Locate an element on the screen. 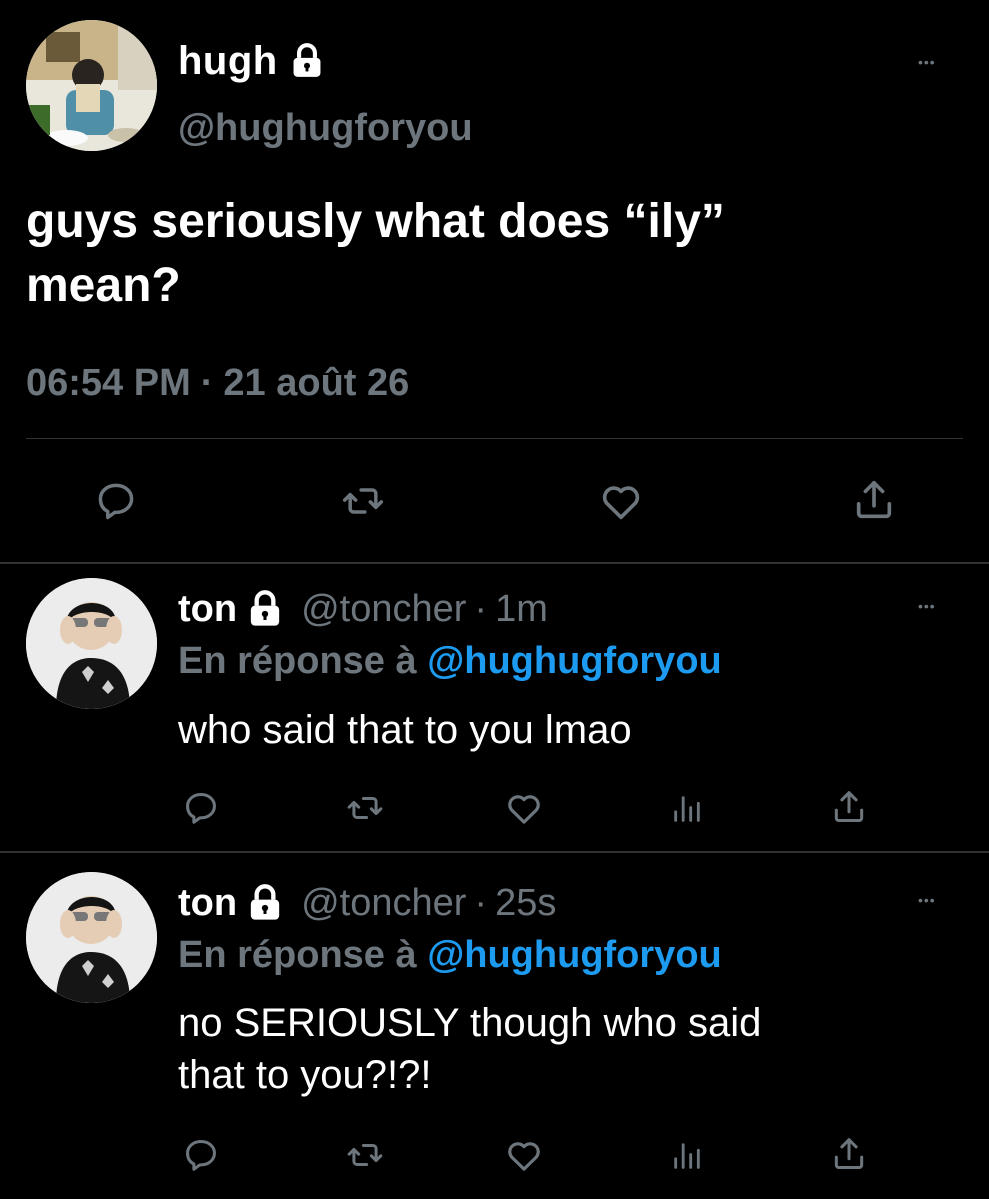  tweet-text-line: who said that to you lmao is located at coordinates (405, 730).